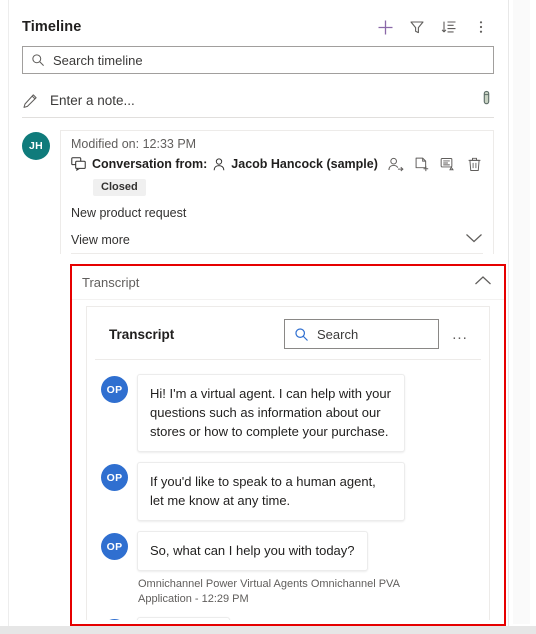 This screenshot has width=536, height=634. Describe the element at coordinates (111, 282) in the screenshot. I see `transcript-section-label: Transcript` at that location.